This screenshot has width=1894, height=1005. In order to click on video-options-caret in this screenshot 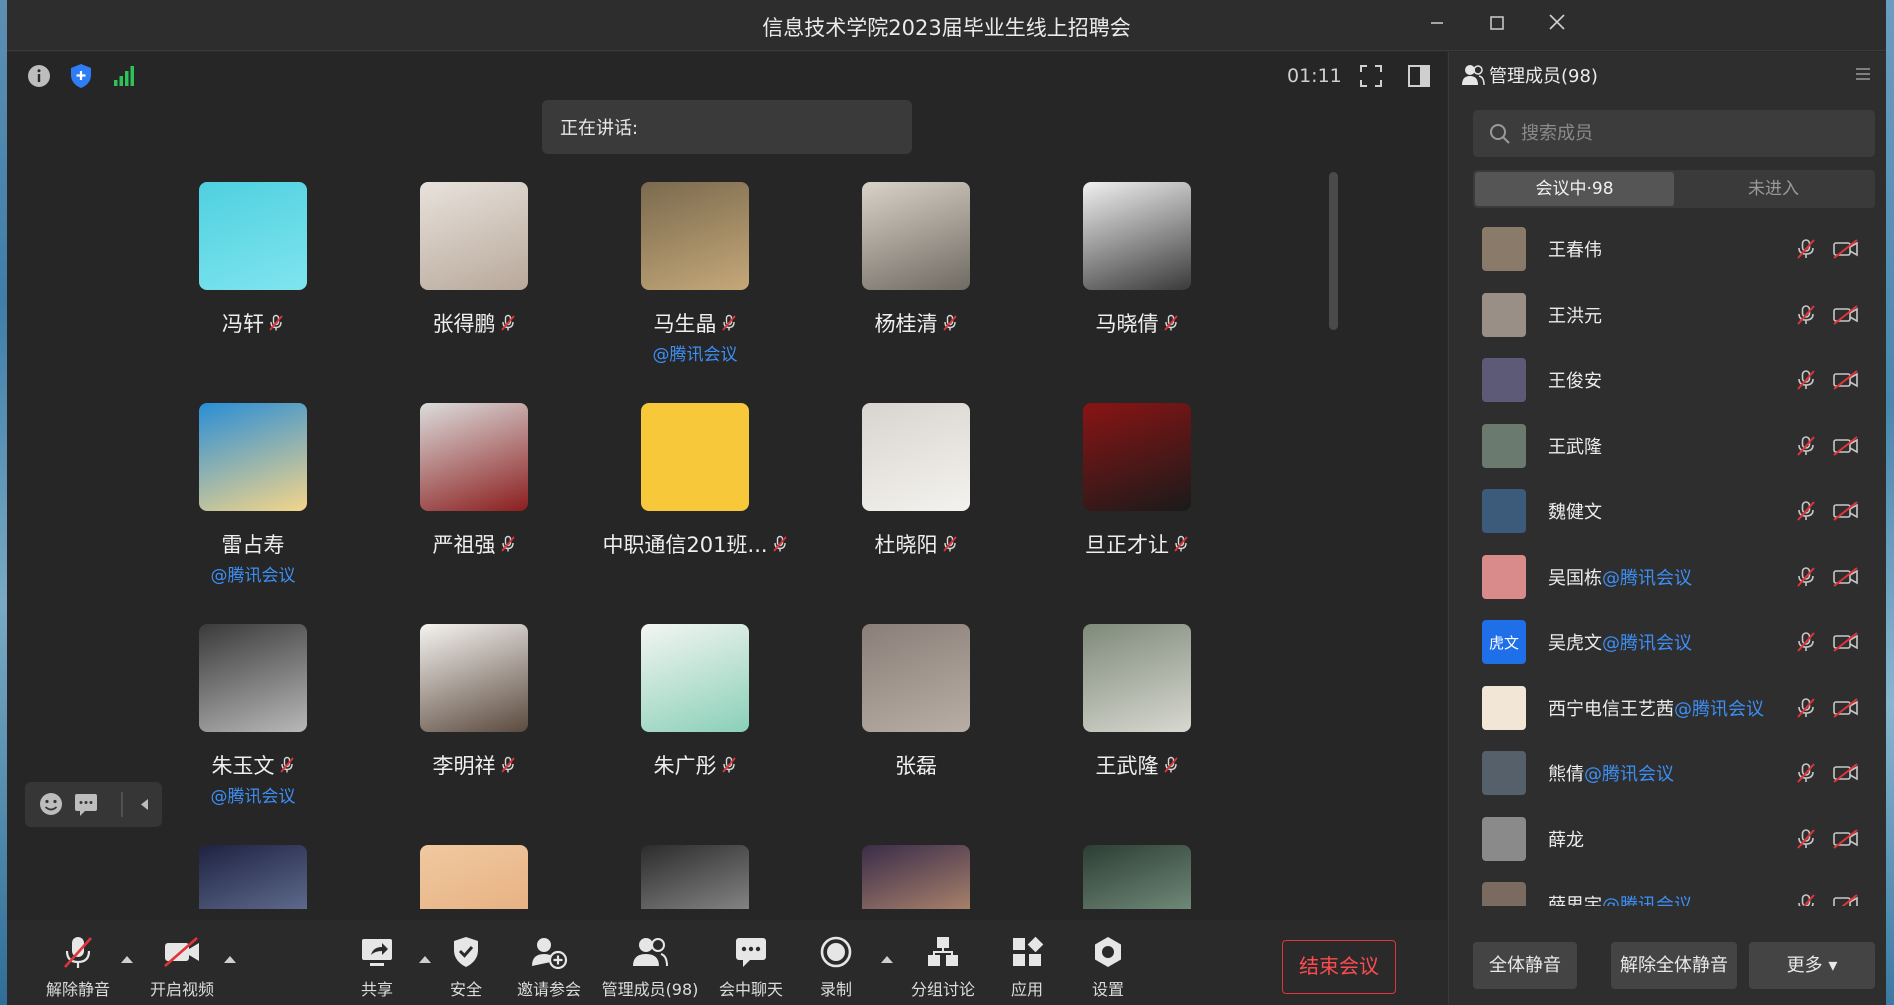, I will do `click(230, 959)`.